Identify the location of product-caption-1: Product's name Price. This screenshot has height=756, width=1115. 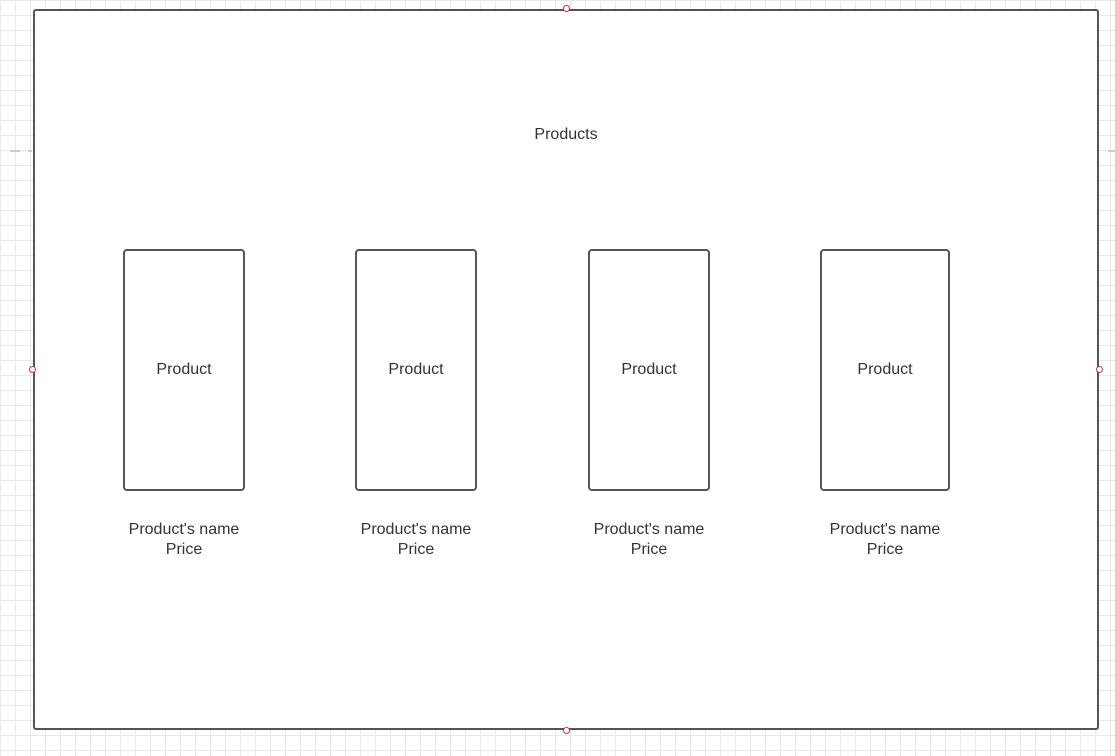
(184, 540).